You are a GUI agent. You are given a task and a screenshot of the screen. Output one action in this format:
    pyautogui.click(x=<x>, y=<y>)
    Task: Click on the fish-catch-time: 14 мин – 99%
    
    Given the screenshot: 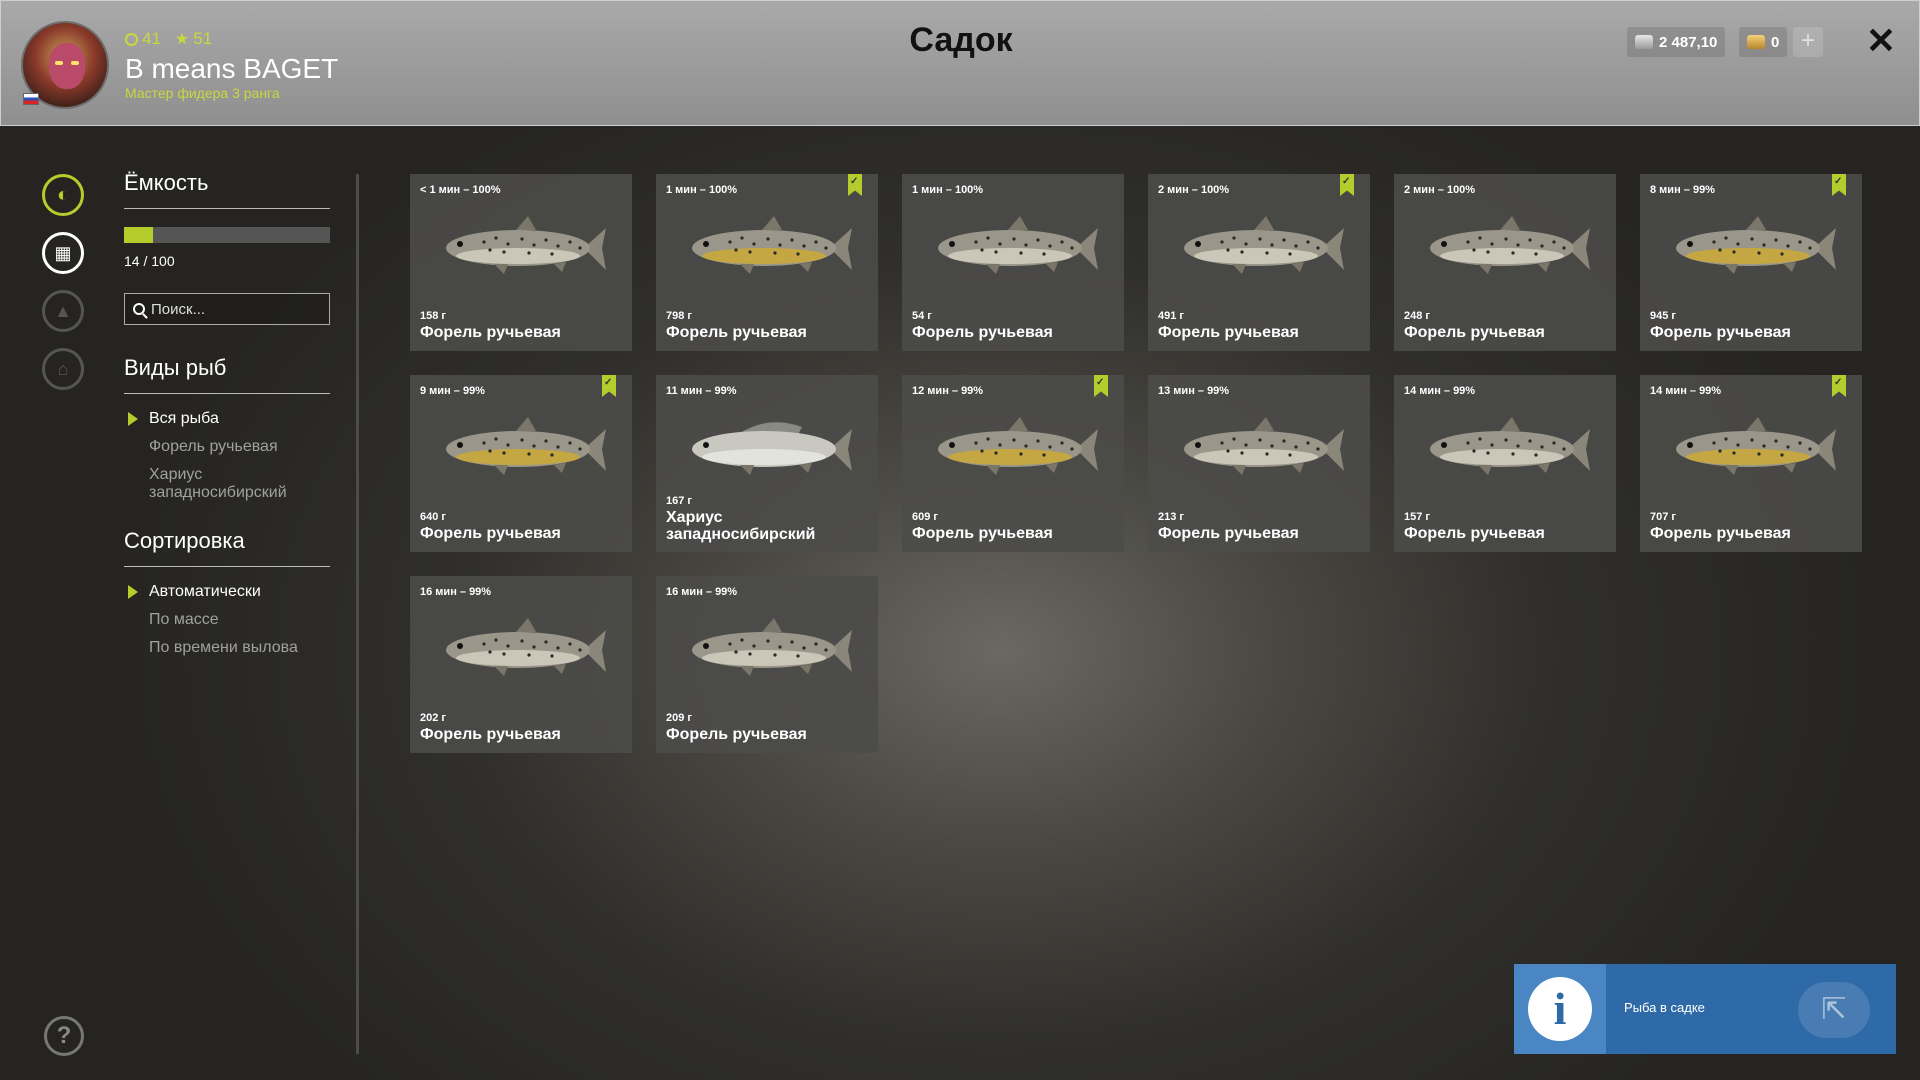 What is the action you would take?
    pyautogui.click(x=1686, y=391)
    